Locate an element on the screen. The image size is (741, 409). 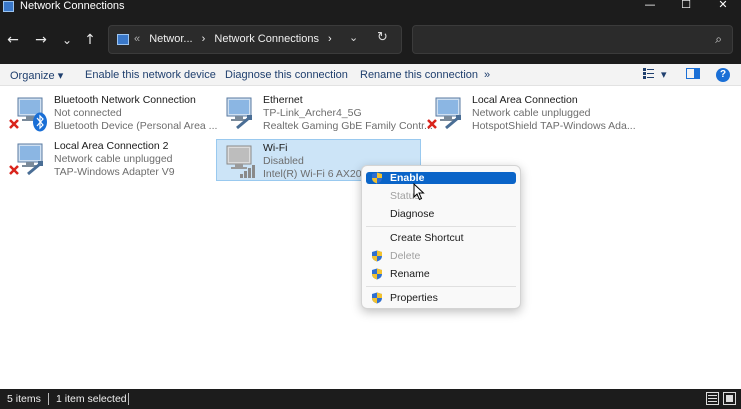
preview-pane-icon is located at coordinates (693, 75).